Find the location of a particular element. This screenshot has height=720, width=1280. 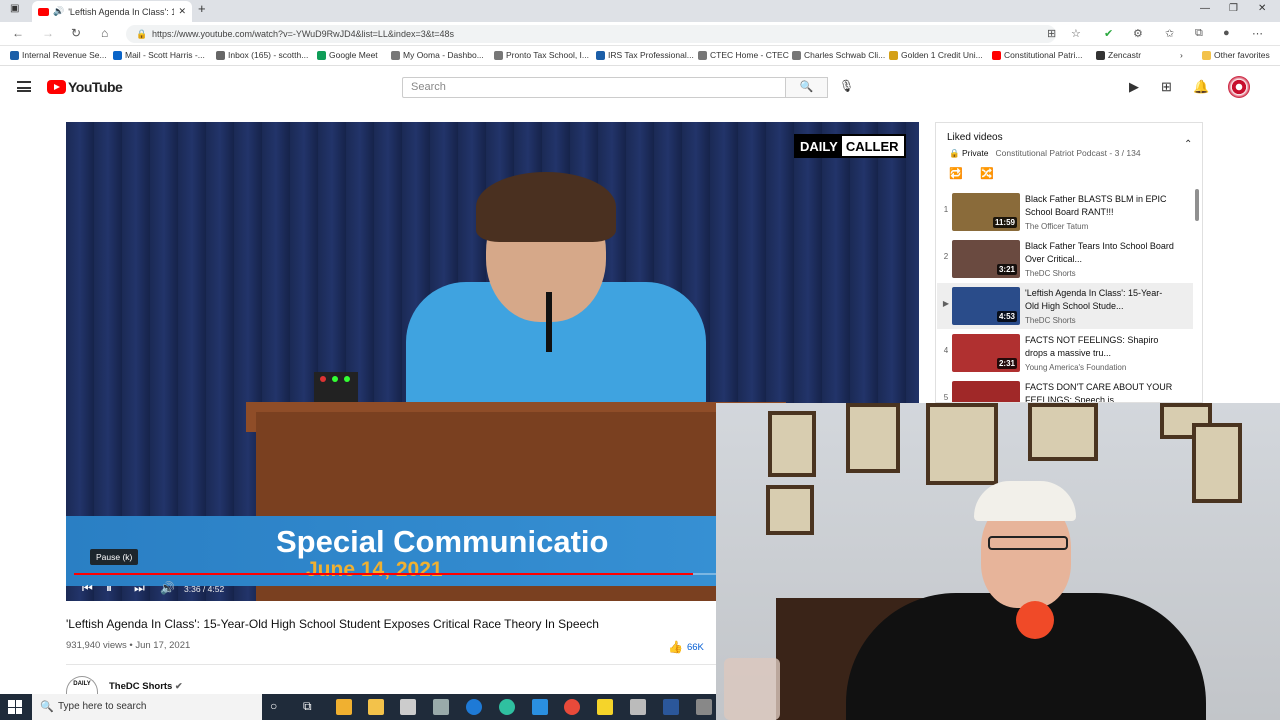

refresh-icon: ↻ is located at coordinates (76, 33).